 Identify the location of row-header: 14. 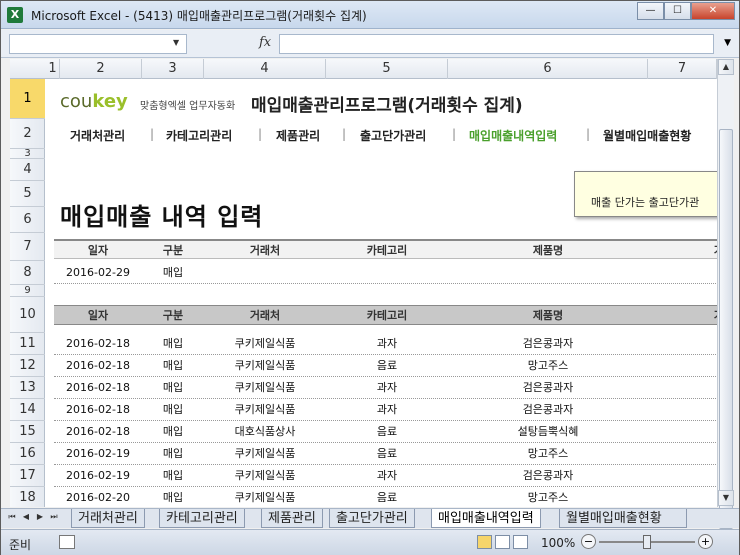
(27, 410).